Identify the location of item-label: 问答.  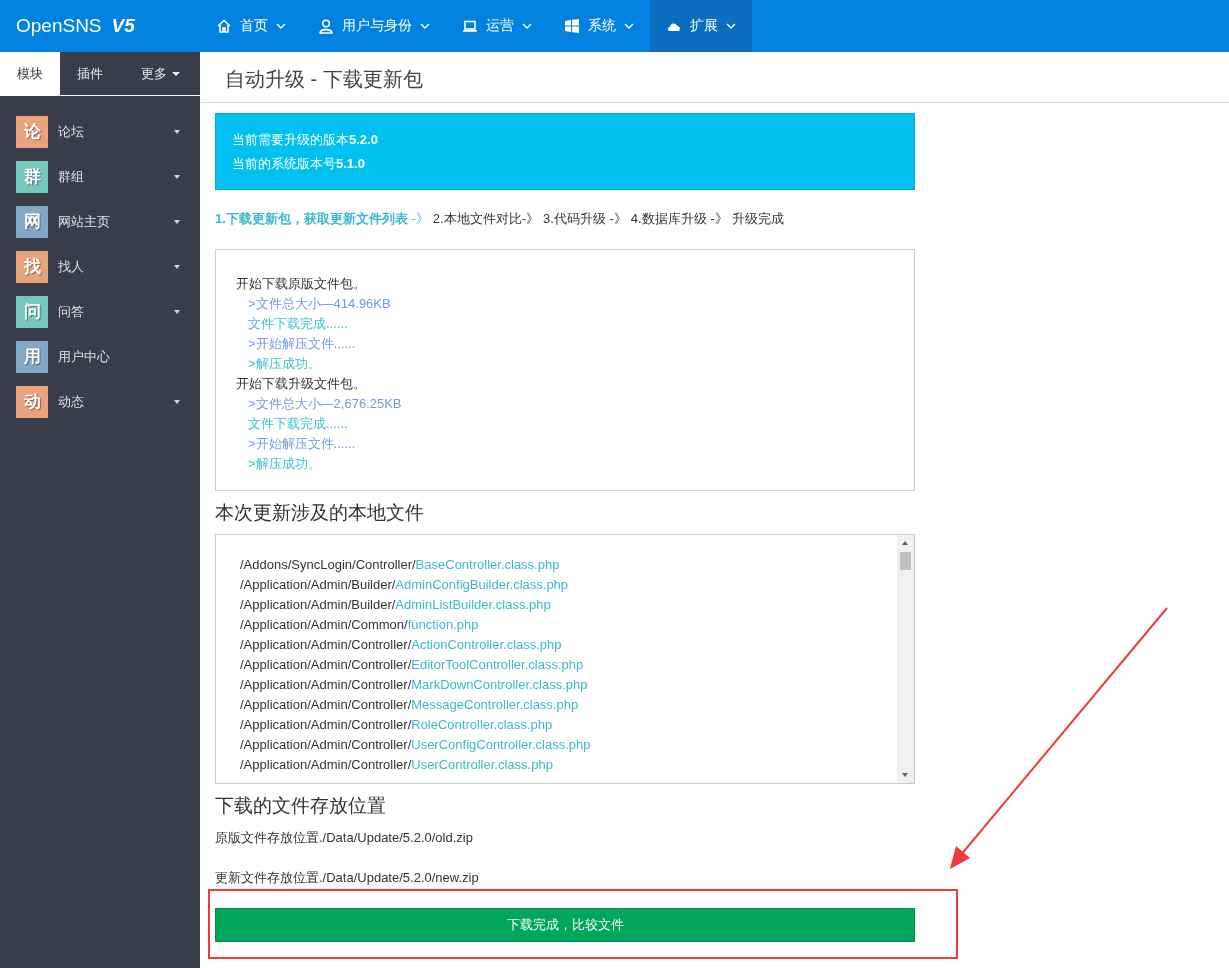
(71, 311).